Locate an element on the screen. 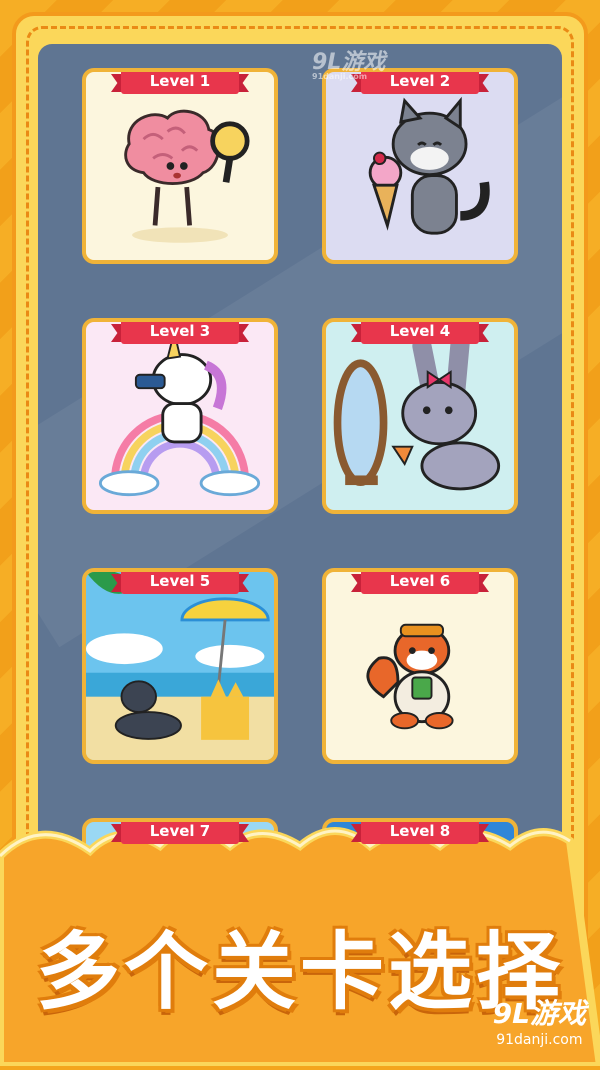 This screenshot has height=1070, width=600. level-ribbon: Level 8 is located at coordinates (420, 833).